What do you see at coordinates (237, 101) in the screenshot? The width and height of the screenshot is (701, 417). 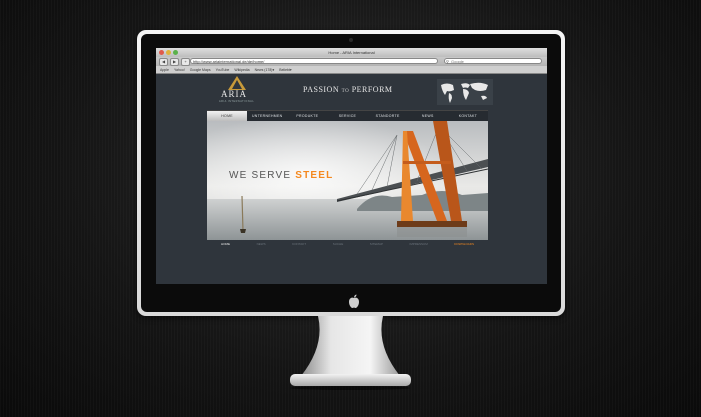 I see `logo-subtitle: ARIA INTERNATIONAL` at bounding box center [237, 101].